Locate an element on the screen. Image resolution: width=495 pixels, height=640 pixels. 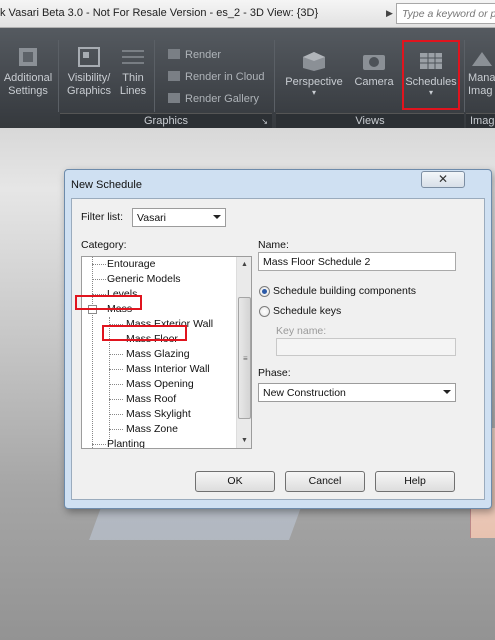
views-panel-label: Views is located at coordinates (370, 121).